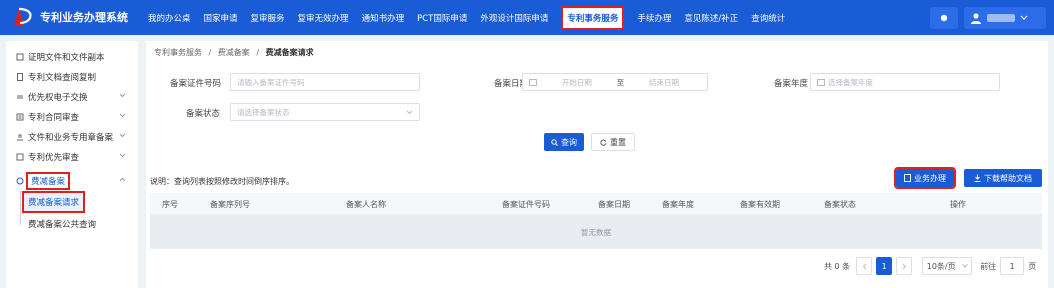 The height and width of the screenshot is (288, 1054). I want to click on nav-design-international: 外观设计国际申请, so click(514, 18).